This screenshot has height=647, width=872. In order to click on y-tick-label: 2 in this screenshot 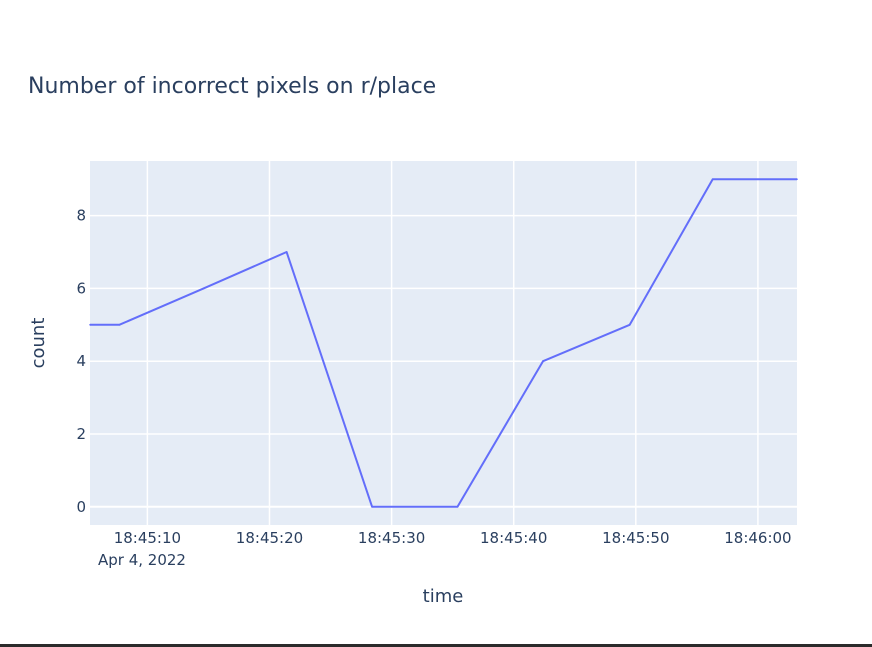, I will do `click(81, 434)`.